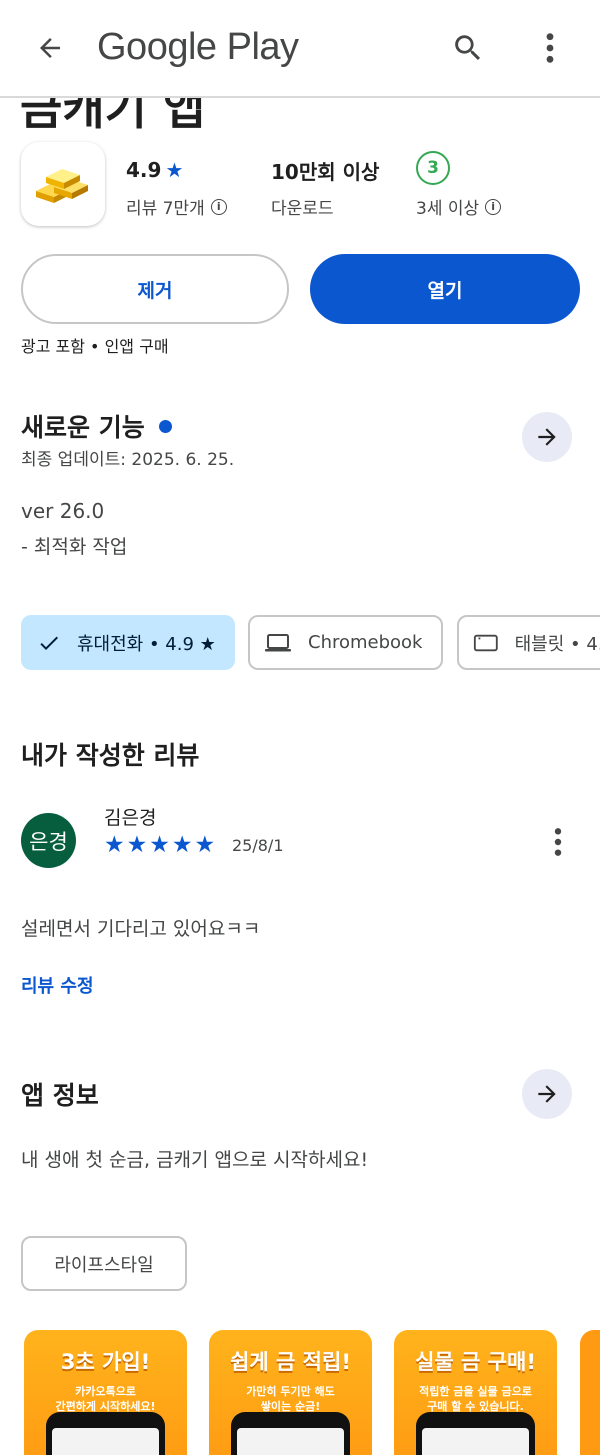 The image size is (600, 1455). What do you see at coordinates (95, 346) in the screenshot?
I see `ads-iap-note: 광고 포함 • 인앱 구매` at bounding box center [95, 346].